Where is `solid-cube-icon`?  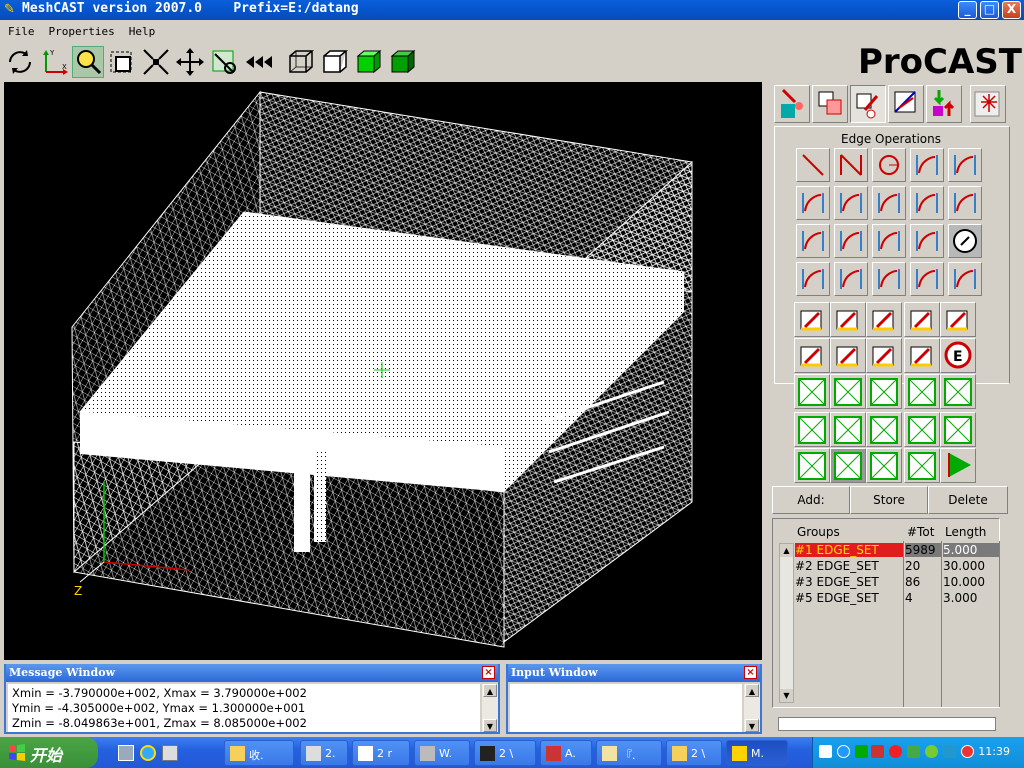 solid-cube-icon is located at coordinates (402, 62).